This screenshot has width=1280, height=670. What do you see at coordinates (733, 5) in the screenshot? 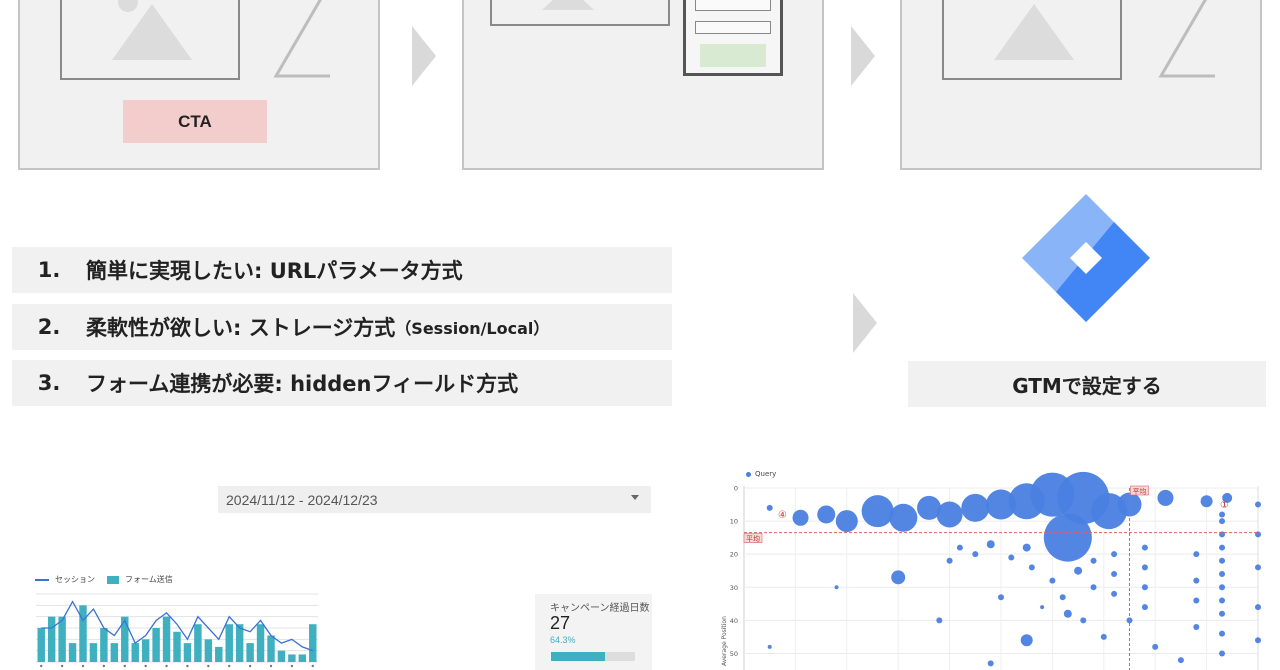
I see `form-field` at bounding box center [733, 5].